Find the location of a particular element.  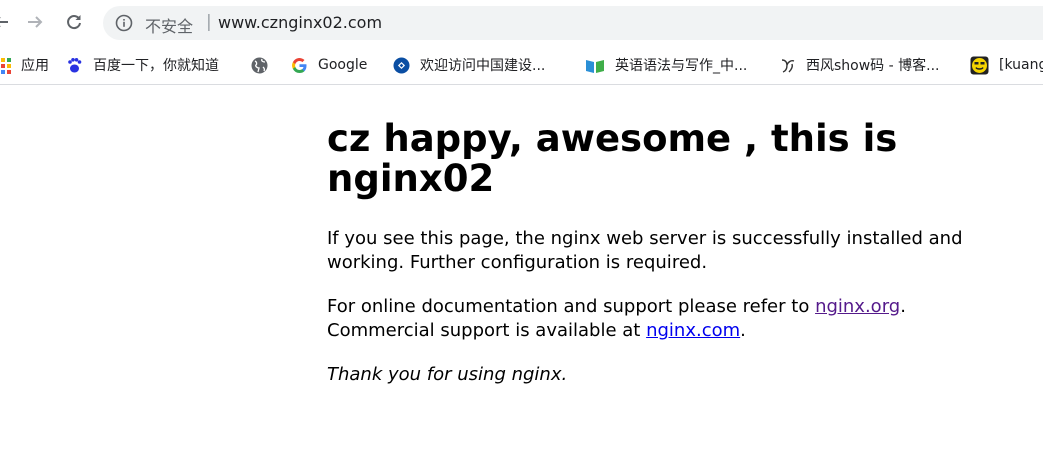

page-heading: cz happy, awesome , this is nginx02 is located at coordinates (612, 158).